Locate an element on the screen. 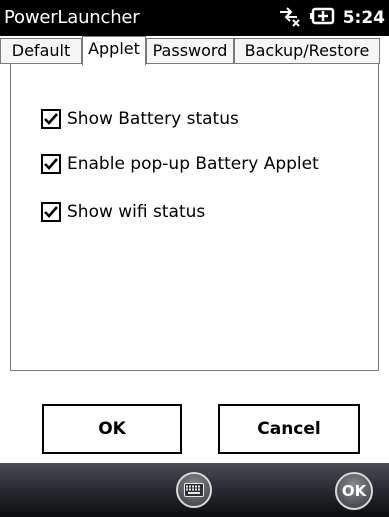 The height and width of the screenshot is (517, 389). option-show-battery-status: Show Battery status is located at coordinates (140, 119).